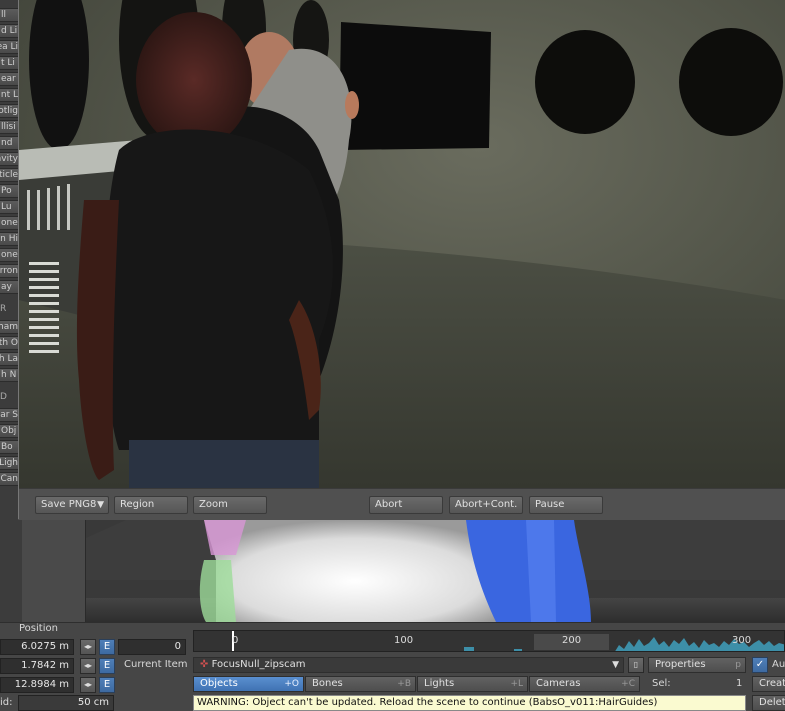  Describe the element at coordinates (219, 683) in the screenshot. I see `tab-objects-label: Objects` at that location.